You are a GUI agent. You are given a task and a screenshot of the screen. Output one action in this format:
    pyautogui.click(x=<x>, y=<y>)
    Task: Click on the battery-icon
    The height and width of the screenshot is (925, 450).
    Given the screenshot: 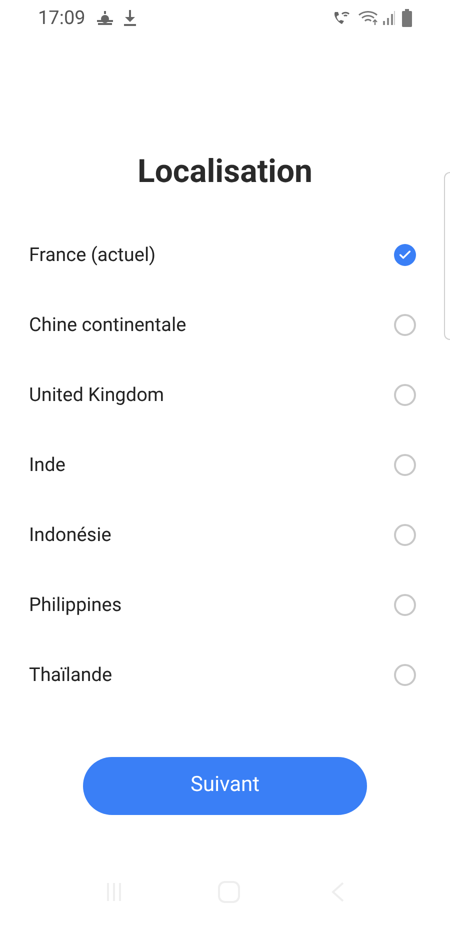 What is the action you would take?
    pyautogui.click(x=407, y=18)
    